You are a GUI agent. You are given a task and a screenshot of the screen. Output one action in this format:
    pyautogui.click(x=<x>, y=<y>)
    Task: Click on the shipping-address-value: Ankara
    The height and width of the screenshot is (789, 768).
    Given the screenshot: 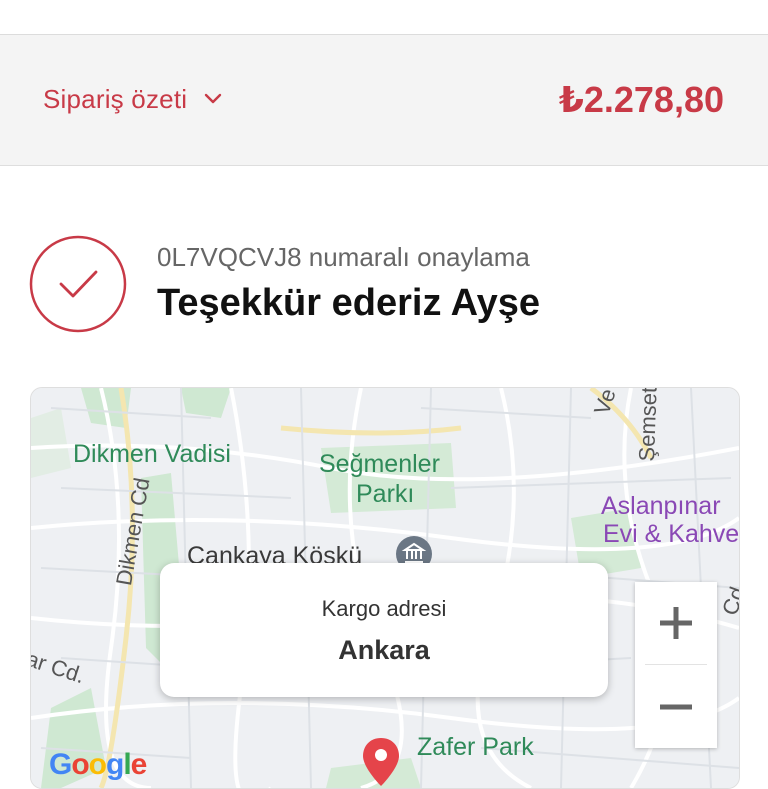 What is the action you would take?
    pyautogui.click(x=384, y=650)
    